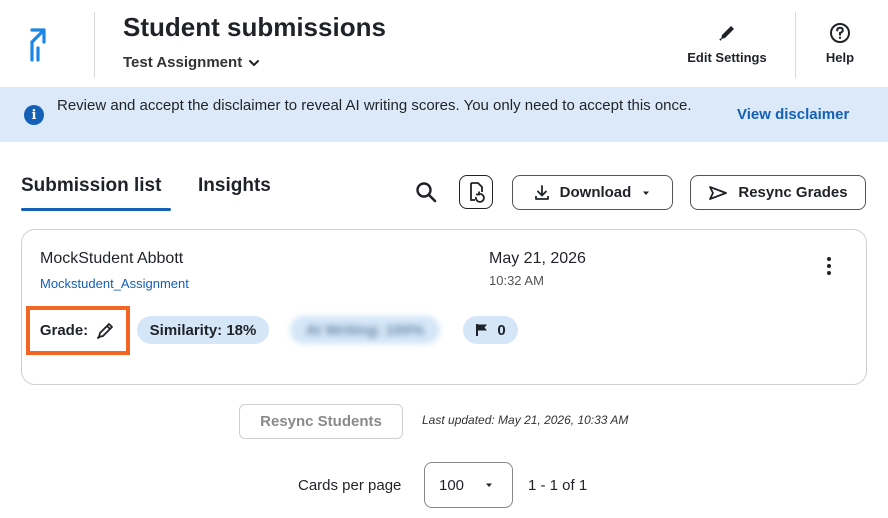 This screenshot has height=518, width=888. Describe the element at coordinates (183, 62) in the screenshot. I see `assignment-name: Test Assignment` at that location.